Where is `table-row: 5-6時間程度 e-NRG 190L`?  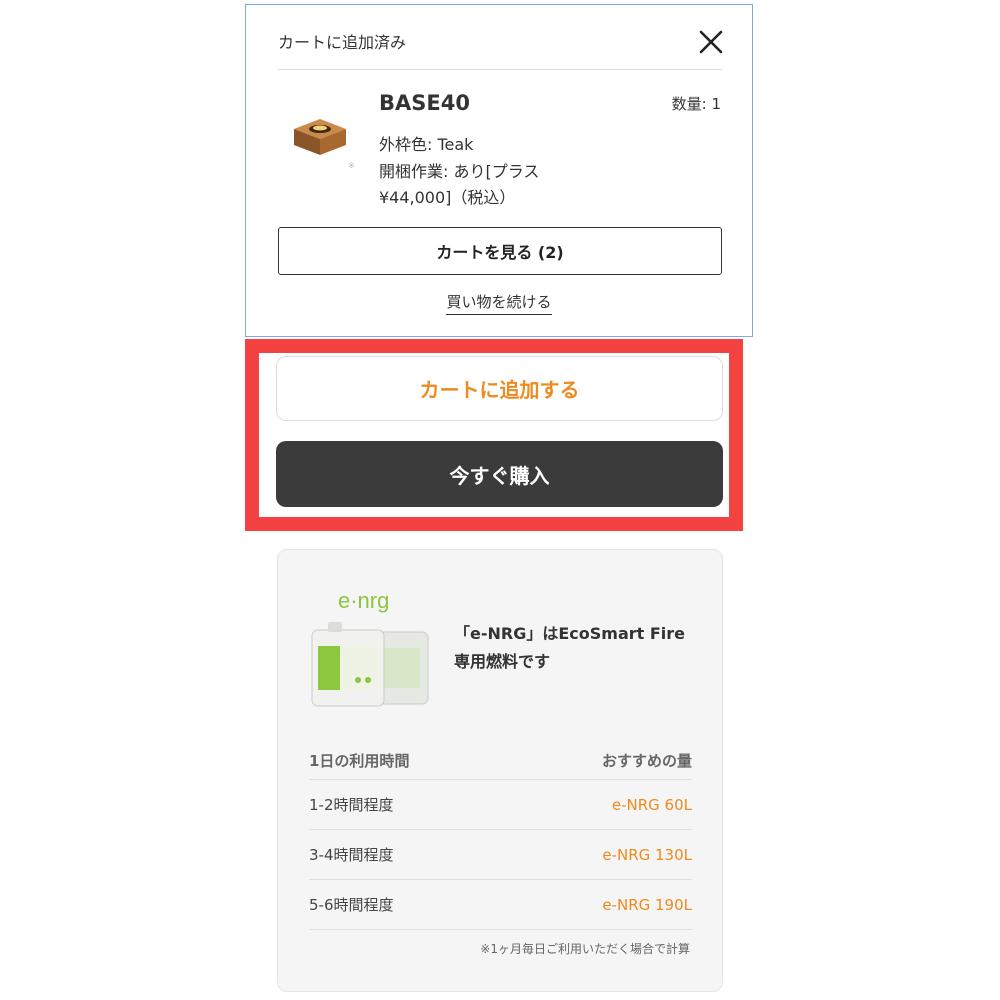
table-row: 5-6時間程度 e-NRG 190L is located at coordinates (500, 905).